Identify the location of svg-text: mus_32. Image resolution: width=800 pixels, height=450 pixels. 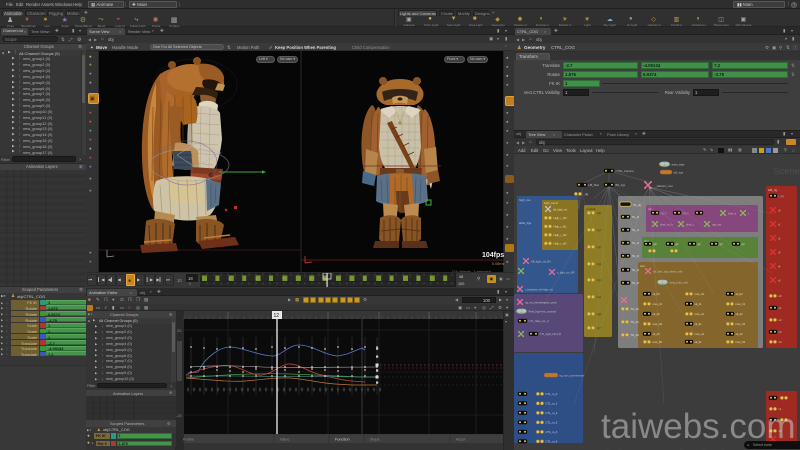
(741, 324).